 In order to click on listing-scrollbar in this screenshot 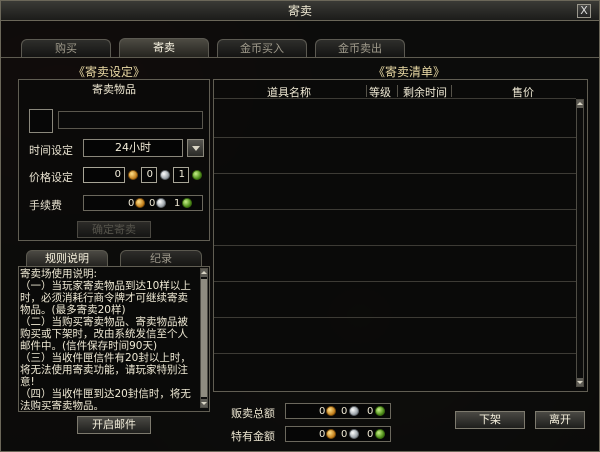, I will do `click(580, 243)`.